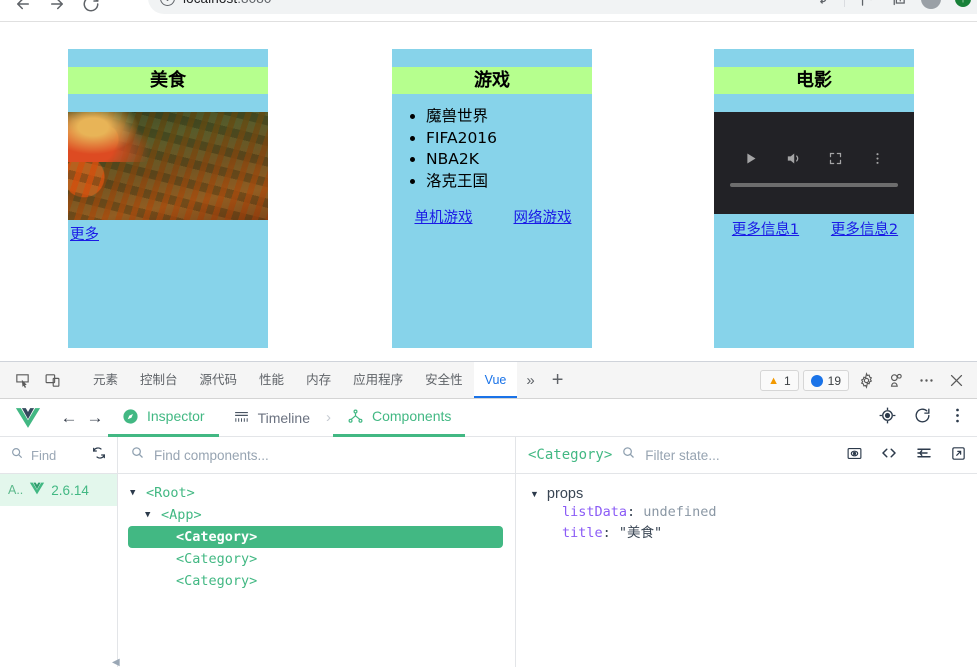 Image resolution: width=977 pixels, height=667 pixels. What do you see at coordinates (844, 3) in the screenshot?
I see `toolbar-divider` at bounding box center [844, 3].